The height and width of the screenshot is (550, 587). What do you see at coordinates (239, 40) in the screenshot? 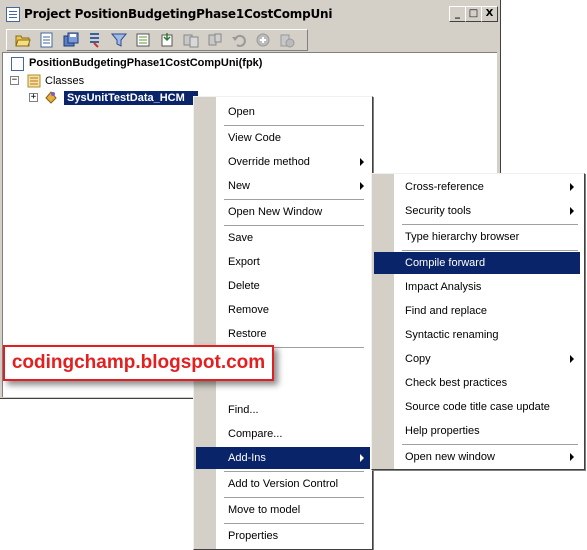
I see `undo-icon` at bounding box center [239, 40].